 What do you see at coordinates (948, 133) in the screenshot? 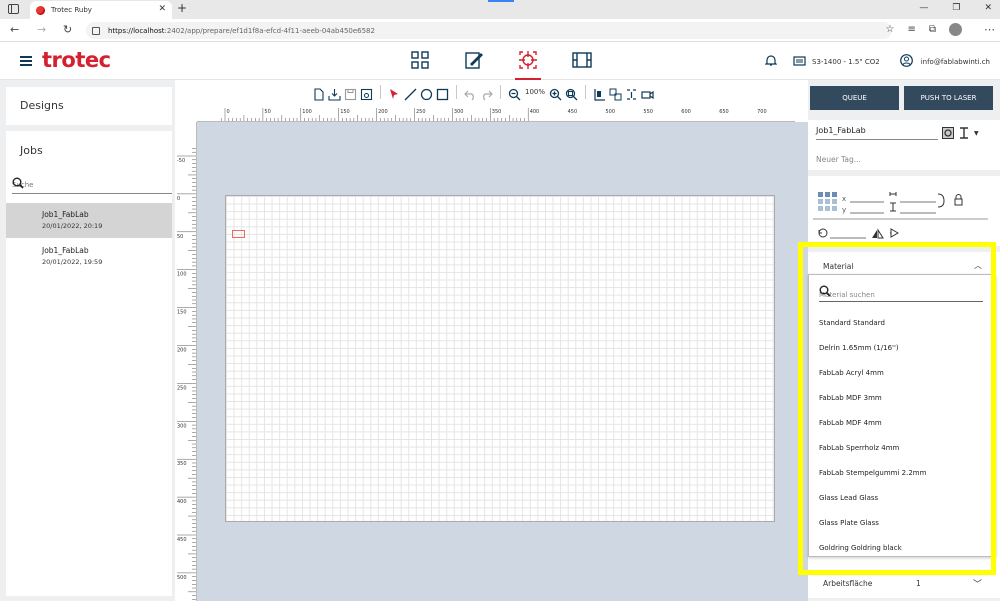
I see `settings-gear-icon` at bounding box center [948, 133].